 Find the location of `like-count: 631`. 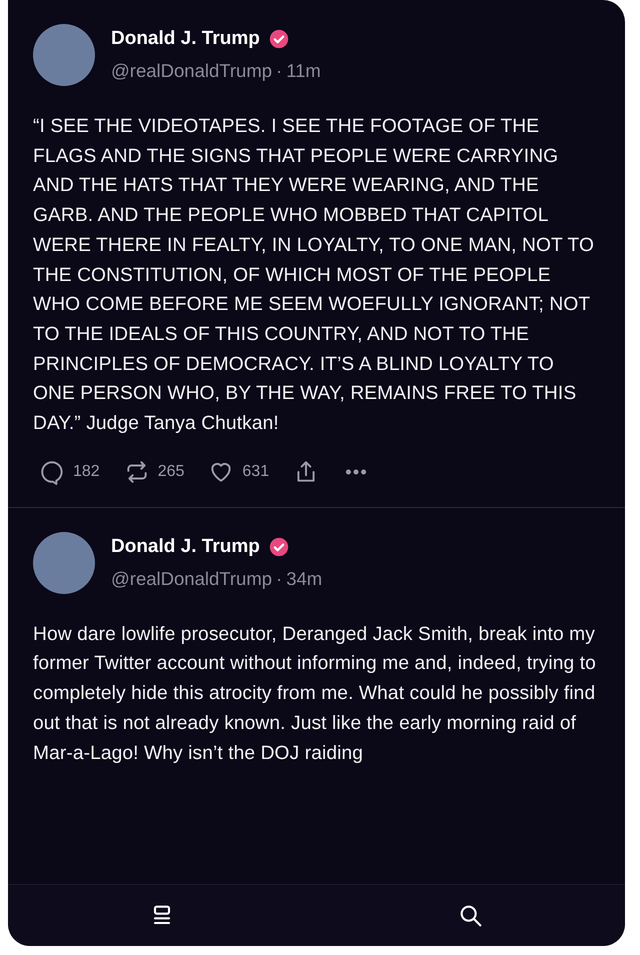

like-count: 631 is located at coordinates (256, 472).